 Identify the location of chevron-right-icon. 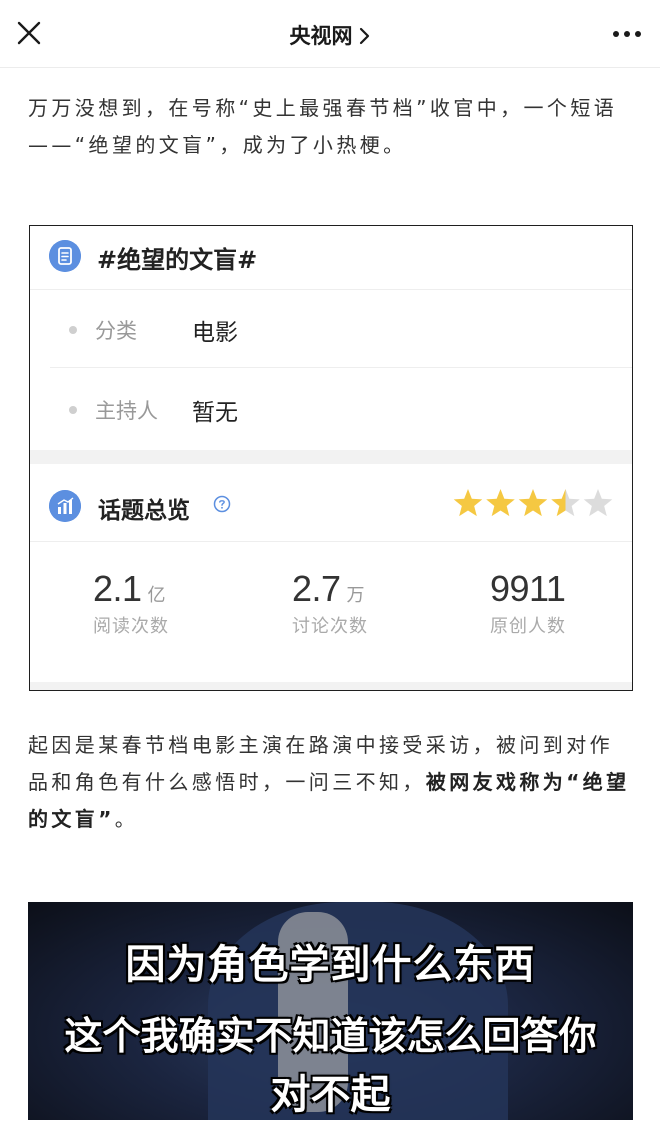
(364, 36).